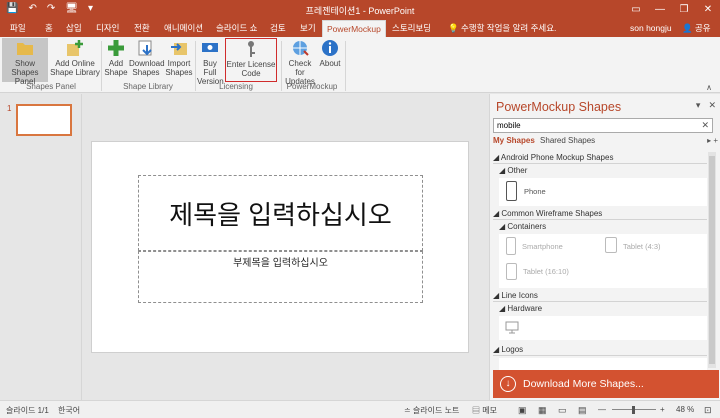  What do you see at coordinates (511, 191) in the screenshot?
I see `phone-shape-icon` at bounding box center [511, 191].